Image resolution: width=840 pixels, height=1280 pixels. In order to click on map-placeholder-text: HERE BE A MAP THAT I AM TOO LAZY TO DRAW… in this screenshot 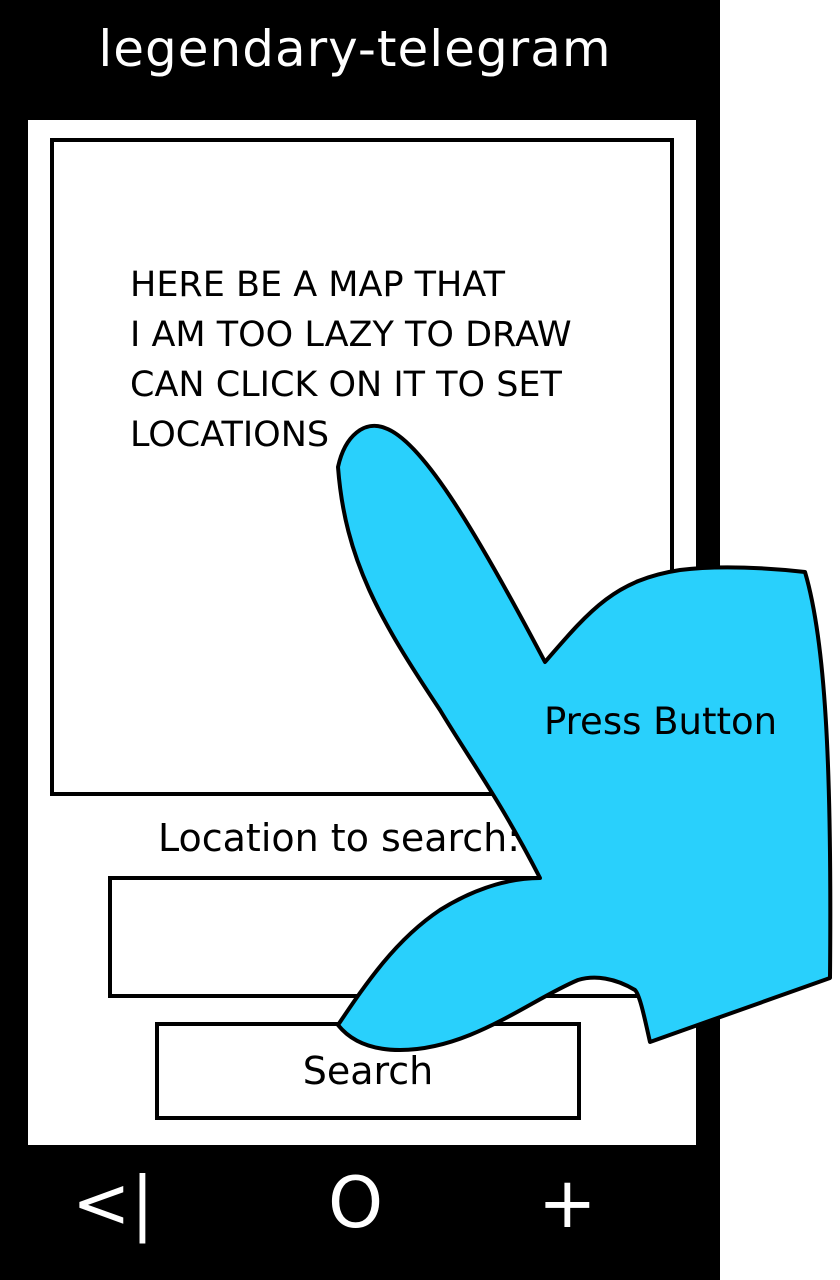, I will do `click(351, 360)`.